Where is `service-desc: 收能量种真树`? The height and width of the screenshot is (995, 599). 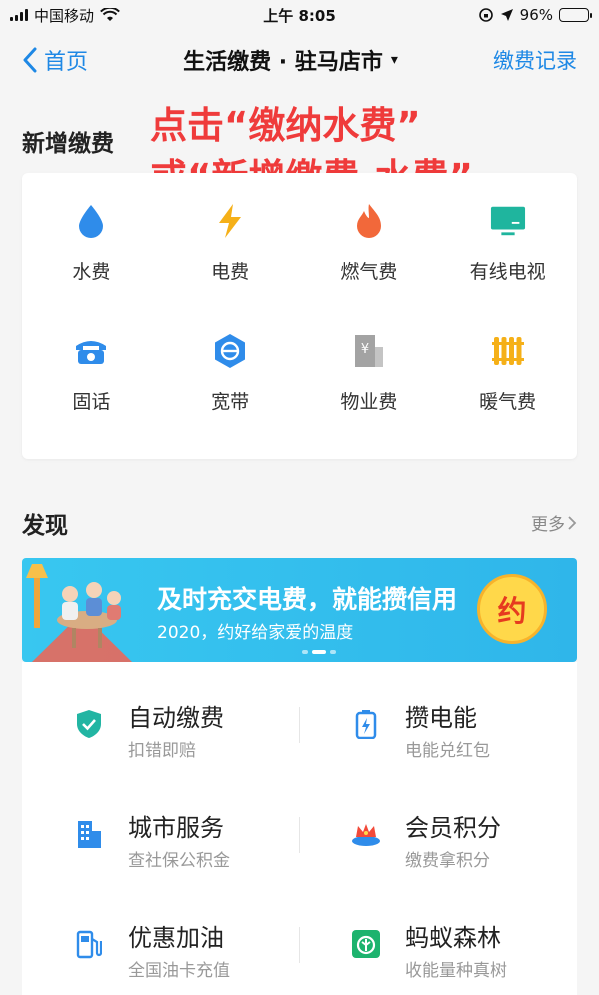
service-desc: 收能量种真树 is located at coordinates (456, 971).